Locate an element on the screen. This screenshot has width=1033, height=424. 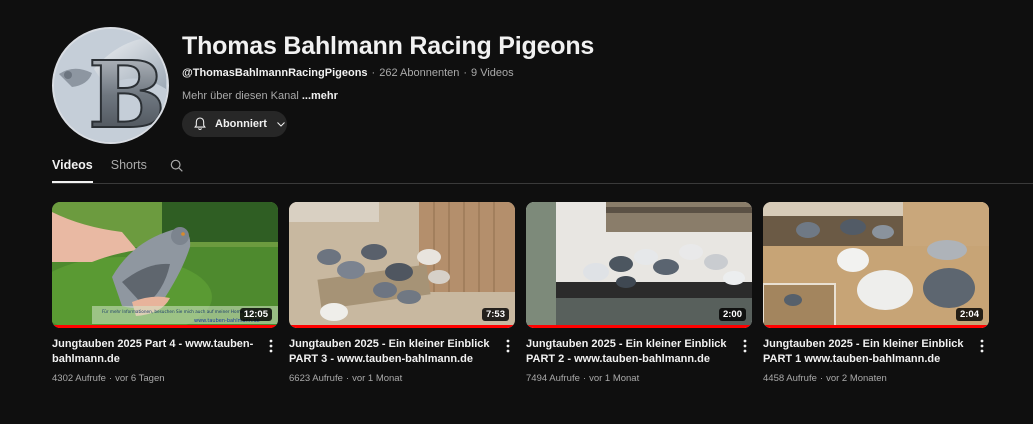
video-thumbnail: 7:53 is located at coordinates (402, 265).